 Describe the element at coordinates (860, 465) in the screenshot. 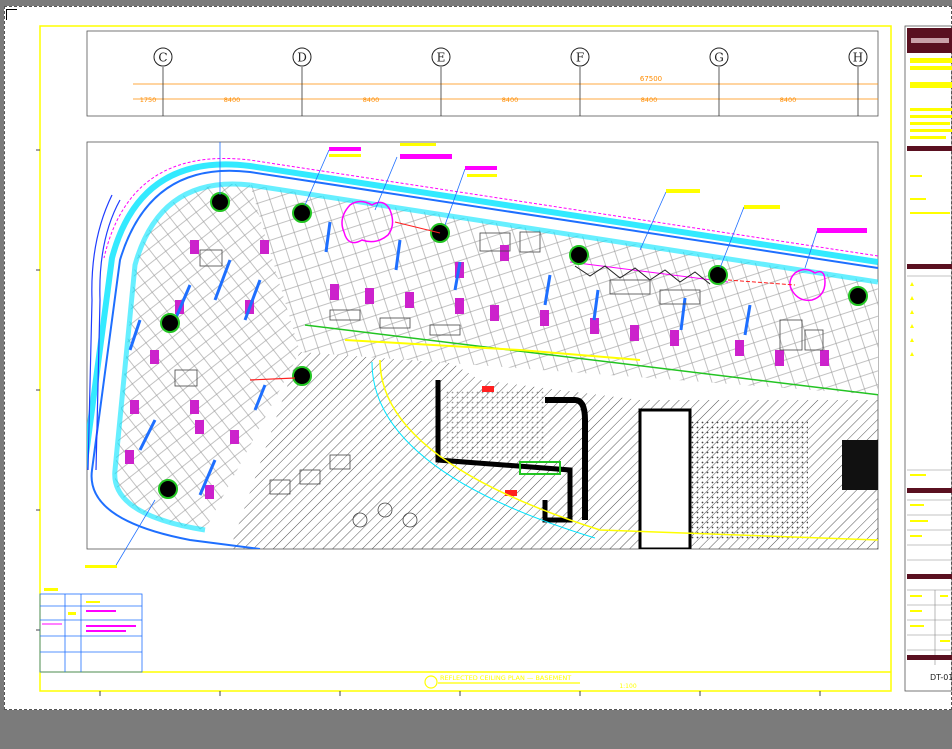

I see `black-wall` at that location.